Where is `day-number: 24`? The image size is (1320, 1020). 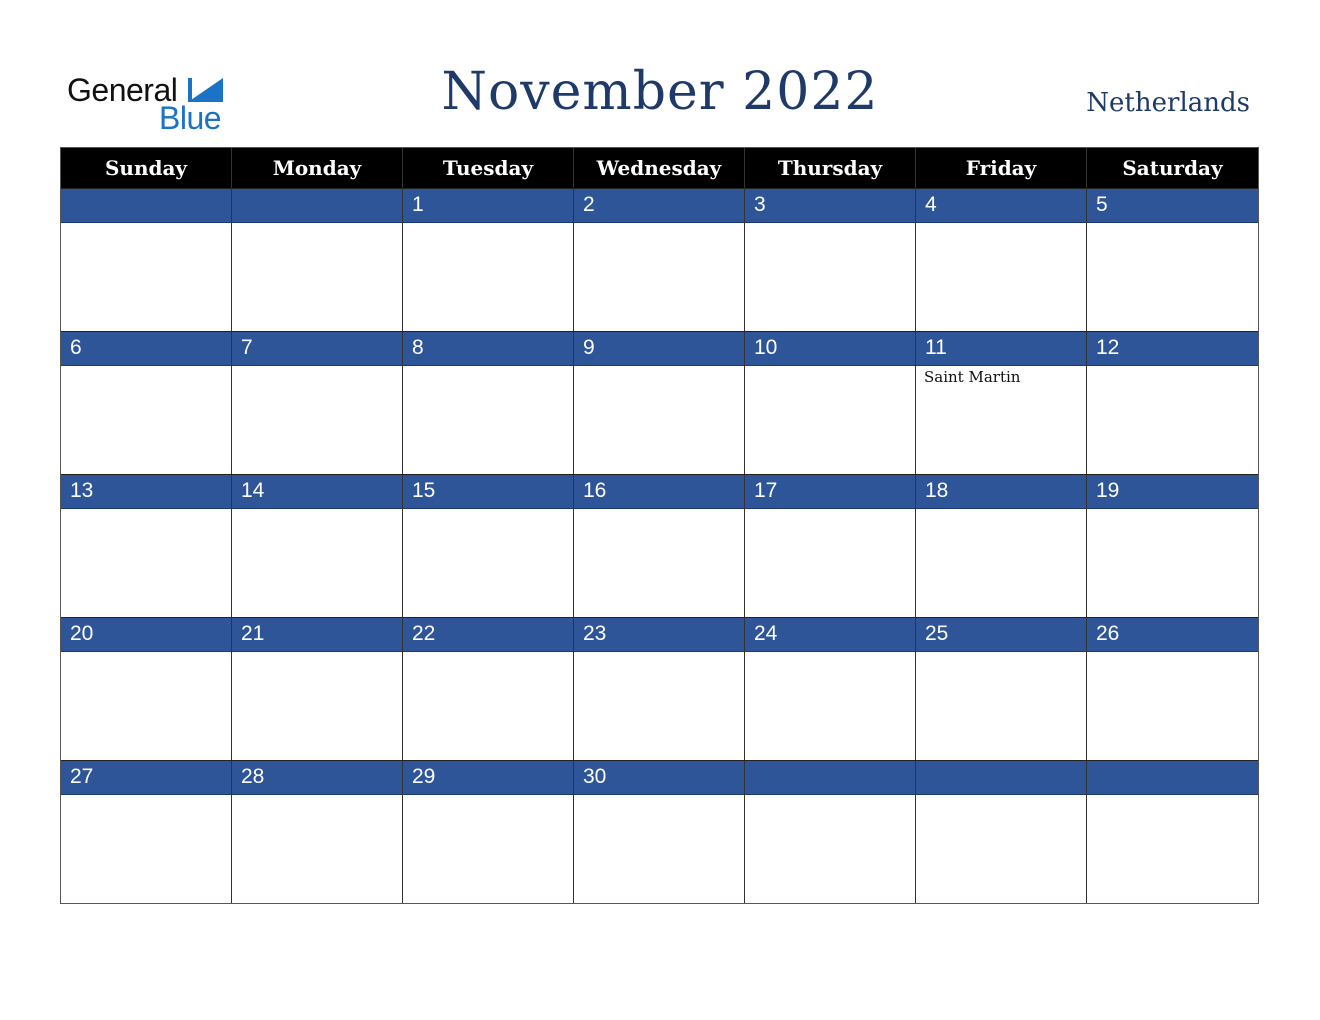
day-number: 24 is located at coordinates (830, 635).